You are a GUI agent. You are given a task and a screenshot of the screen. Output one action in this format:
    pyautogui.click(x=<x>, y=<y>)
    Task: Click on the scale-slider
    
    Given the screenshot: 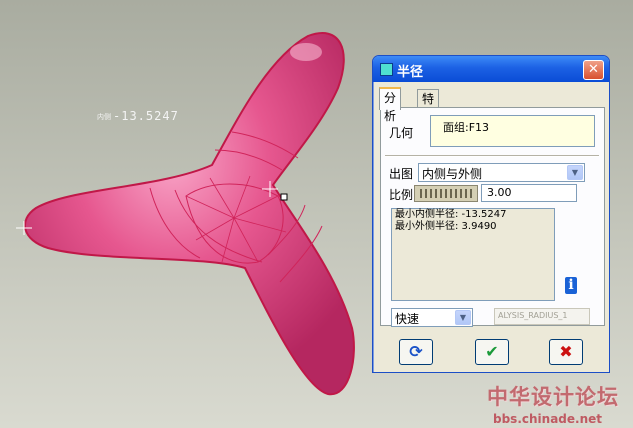 What is the action you would take?
    pyautogui.click(x=446, y=193)
    